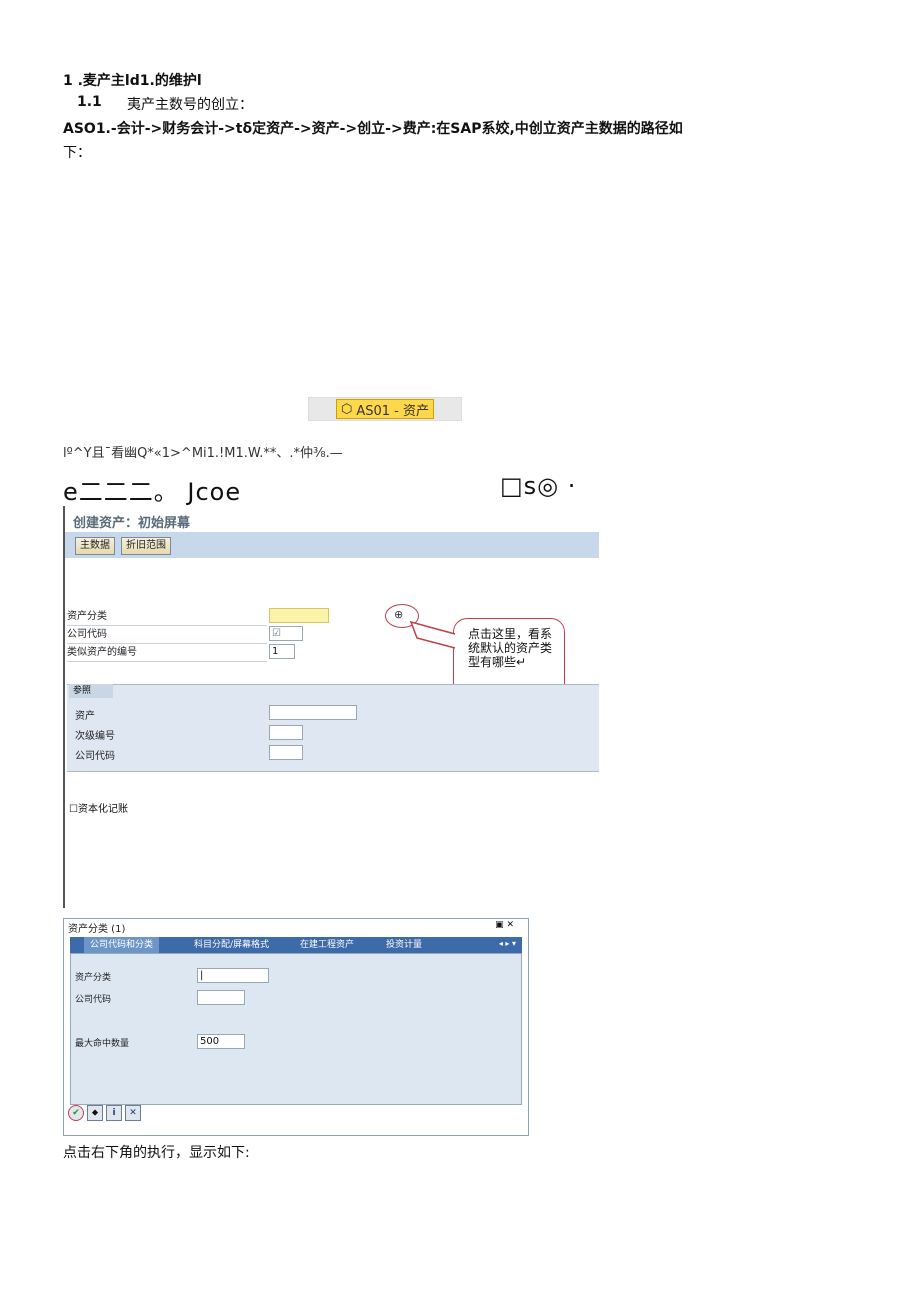  I want to click on path-line-cont: 下：, so click(77, 153).